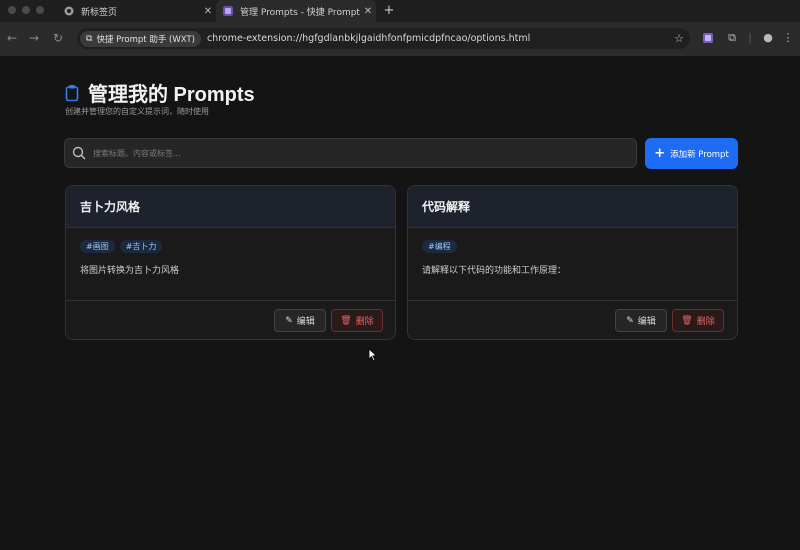 The height and width of the screenshot is (550, 800). I want to click on tab-strip: 新标签页 ✕ 管理 Prompts - 快捷 Prompt 助 ✕ +, so click(400, 11).